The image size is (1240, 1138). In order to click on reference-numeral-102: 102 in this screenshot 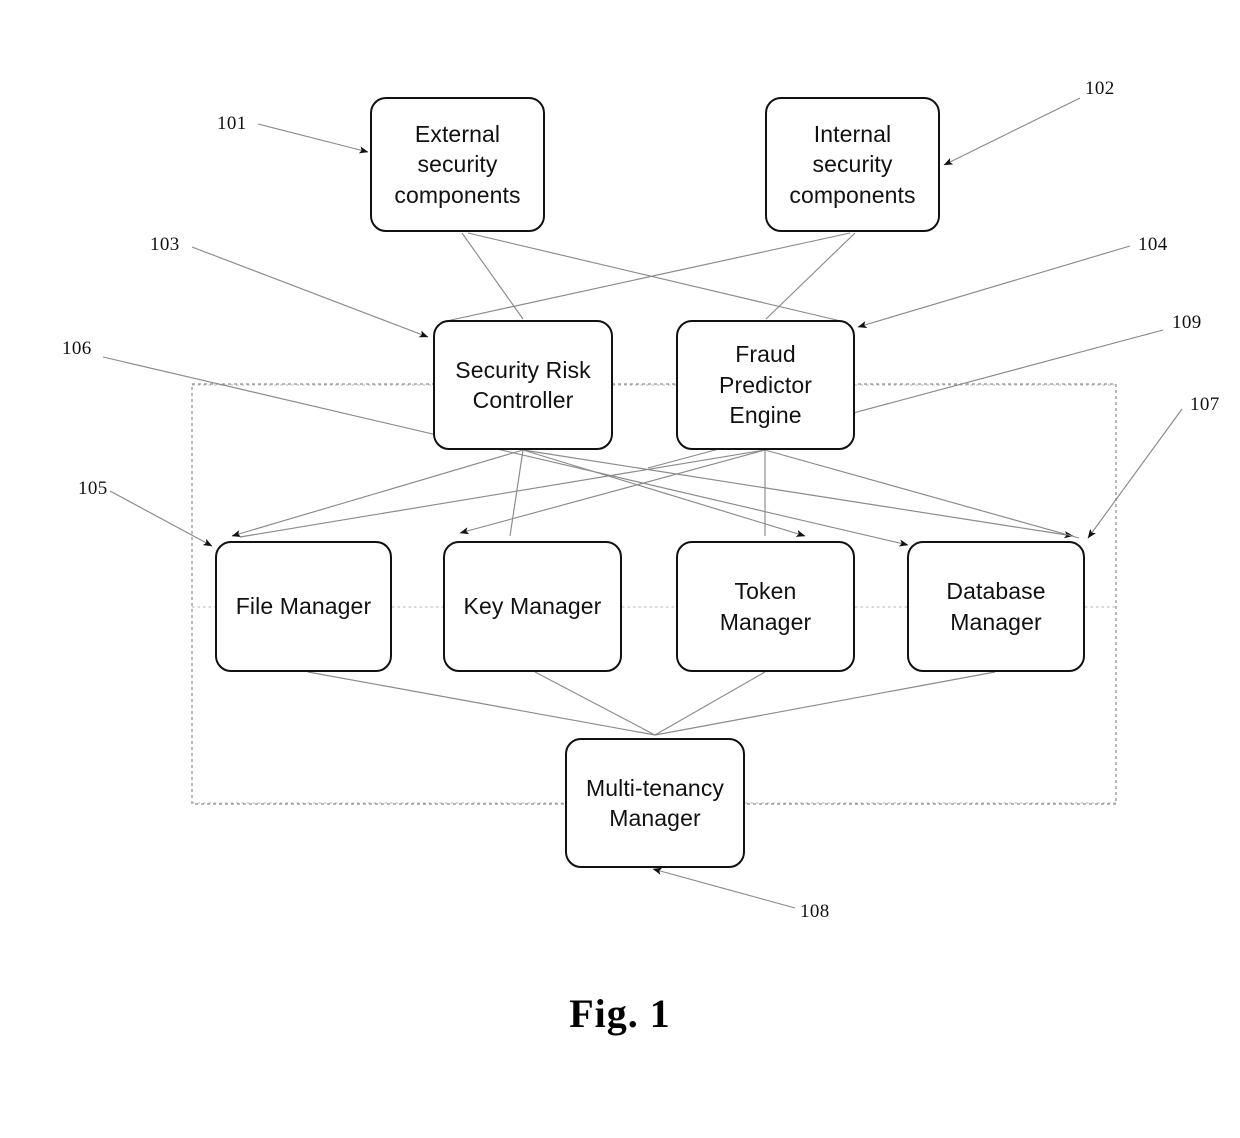, I will do `click(1100, 88)`.